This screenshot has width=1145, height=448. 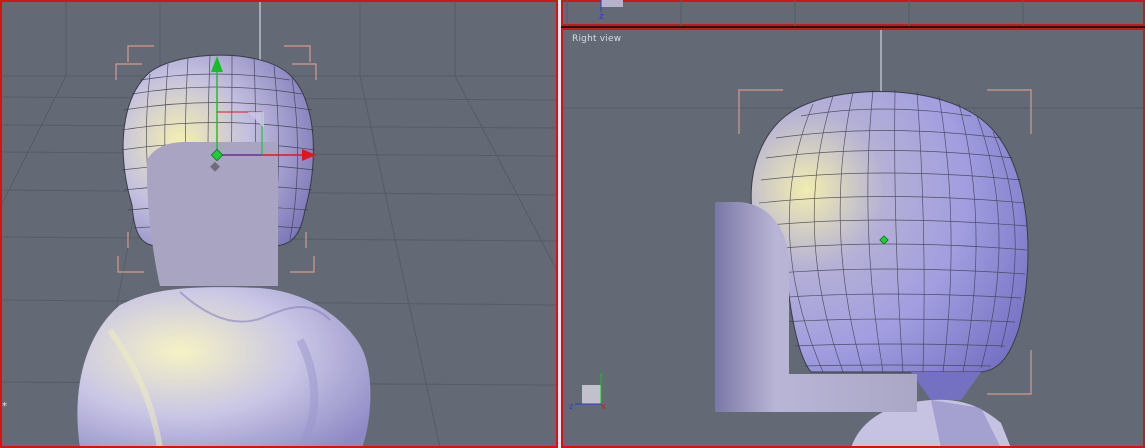 What do you see at coordinates (224, 367) in the screenshot?
I see `body-mesh` at bounding box center [224, 367].